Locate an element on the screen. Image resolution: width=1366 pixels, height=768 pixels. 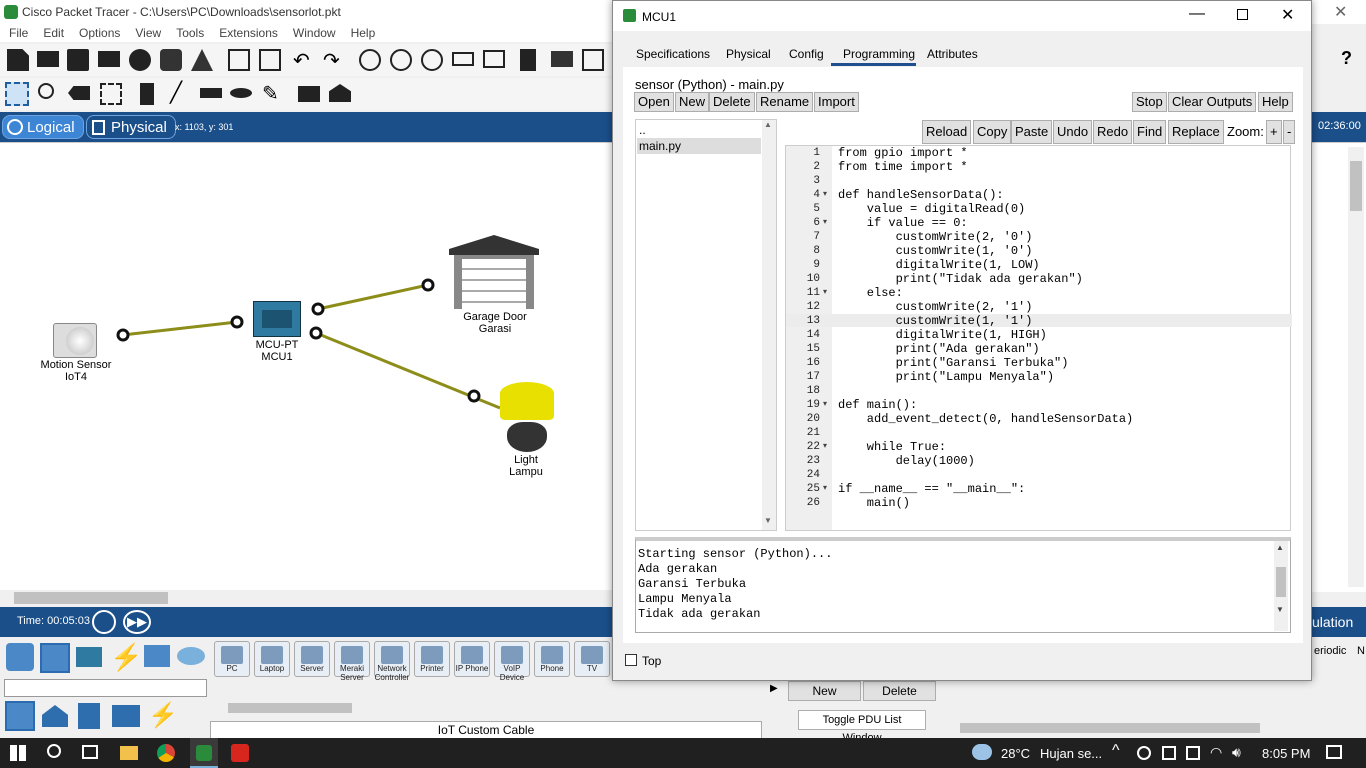
logical-view-button: Logical is located at coordinates (43, 127).